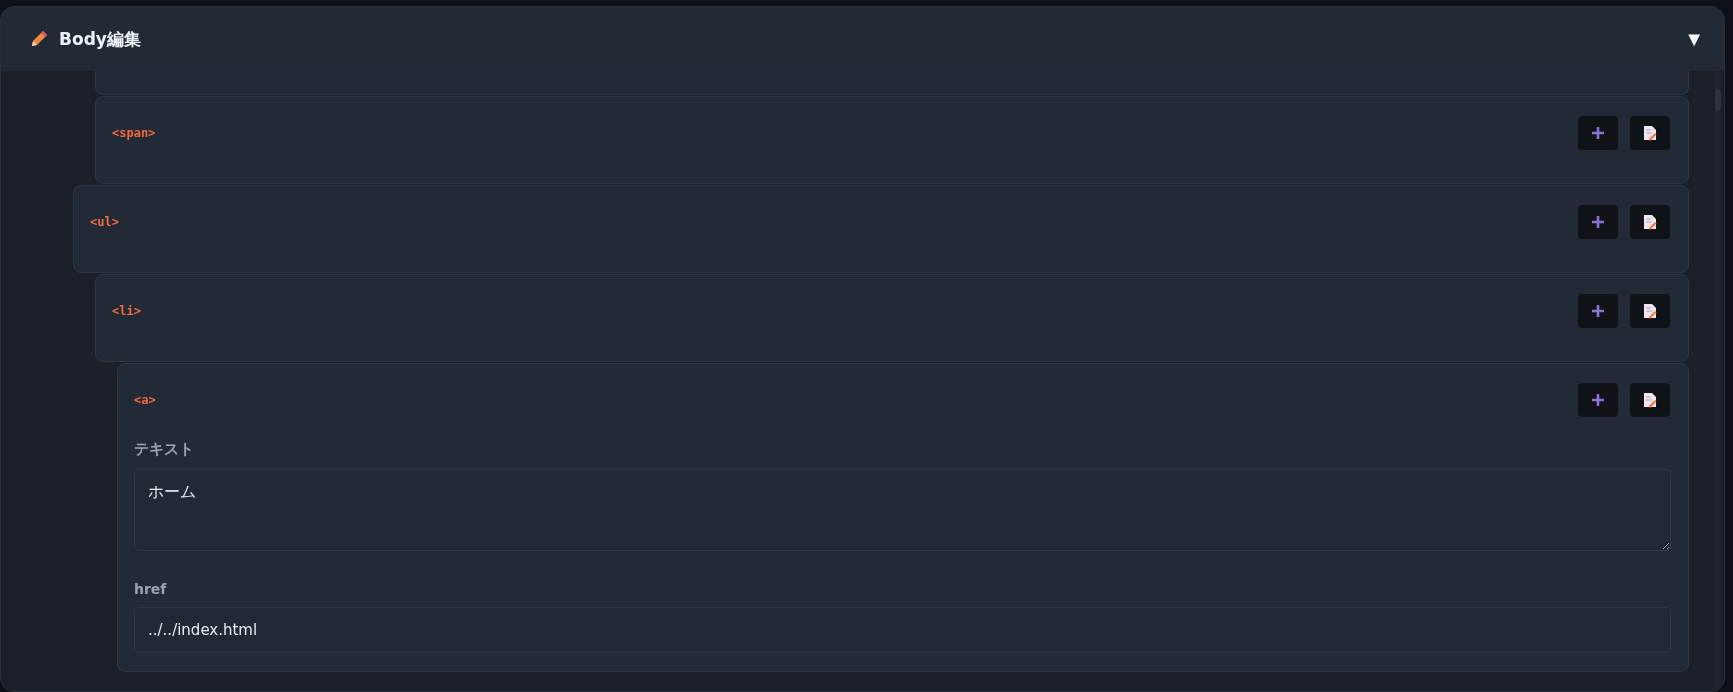 Image resolution: width=1733 pixels, height=692 pixels. I want to click on collapse-toggle: ▼, so click(1694, 39).